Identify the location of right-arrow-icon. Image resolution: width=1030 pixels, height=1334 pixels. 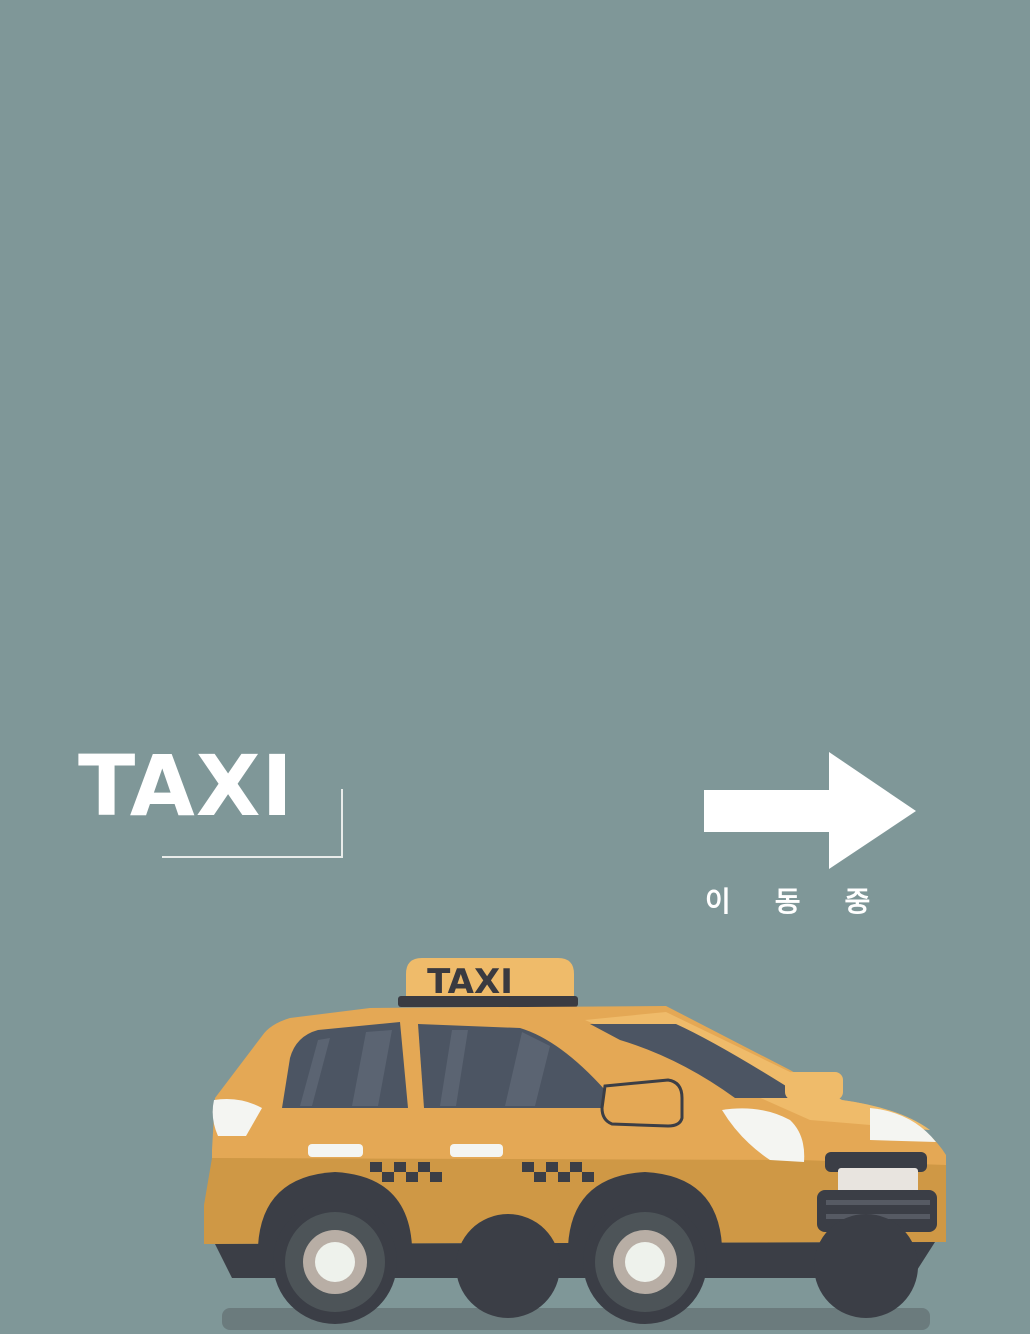
(810, 810).